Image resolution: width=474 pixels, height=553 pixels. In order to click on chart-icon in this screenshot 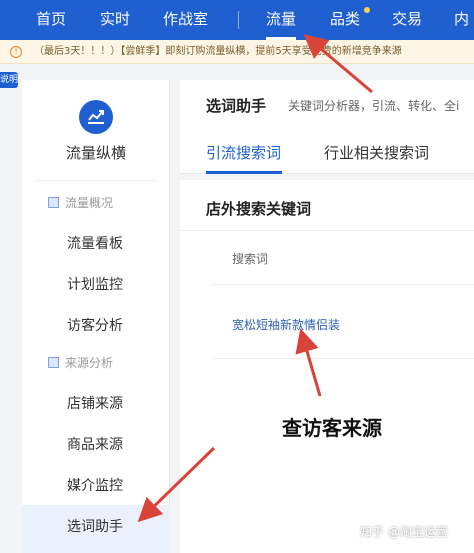, I will do `click(96, 117)`.